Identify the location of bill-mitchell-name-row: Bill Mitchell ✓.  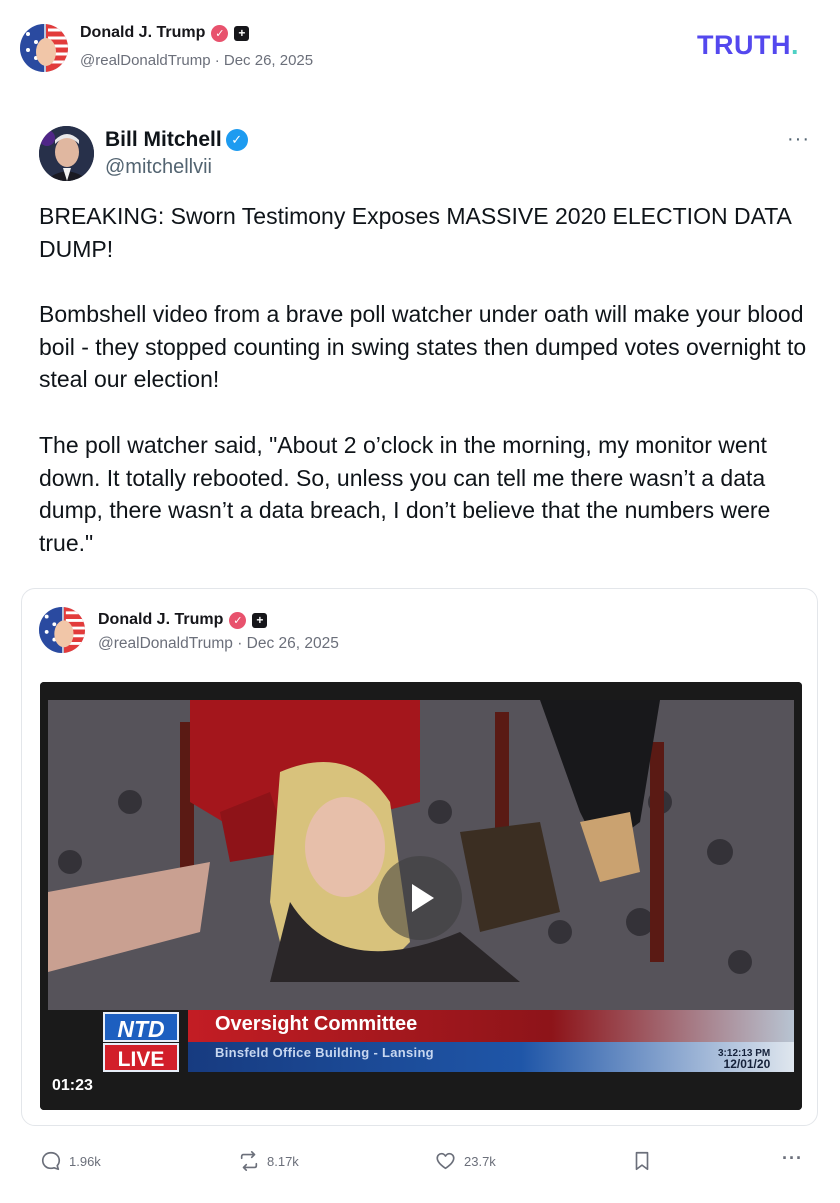
(176, 140).